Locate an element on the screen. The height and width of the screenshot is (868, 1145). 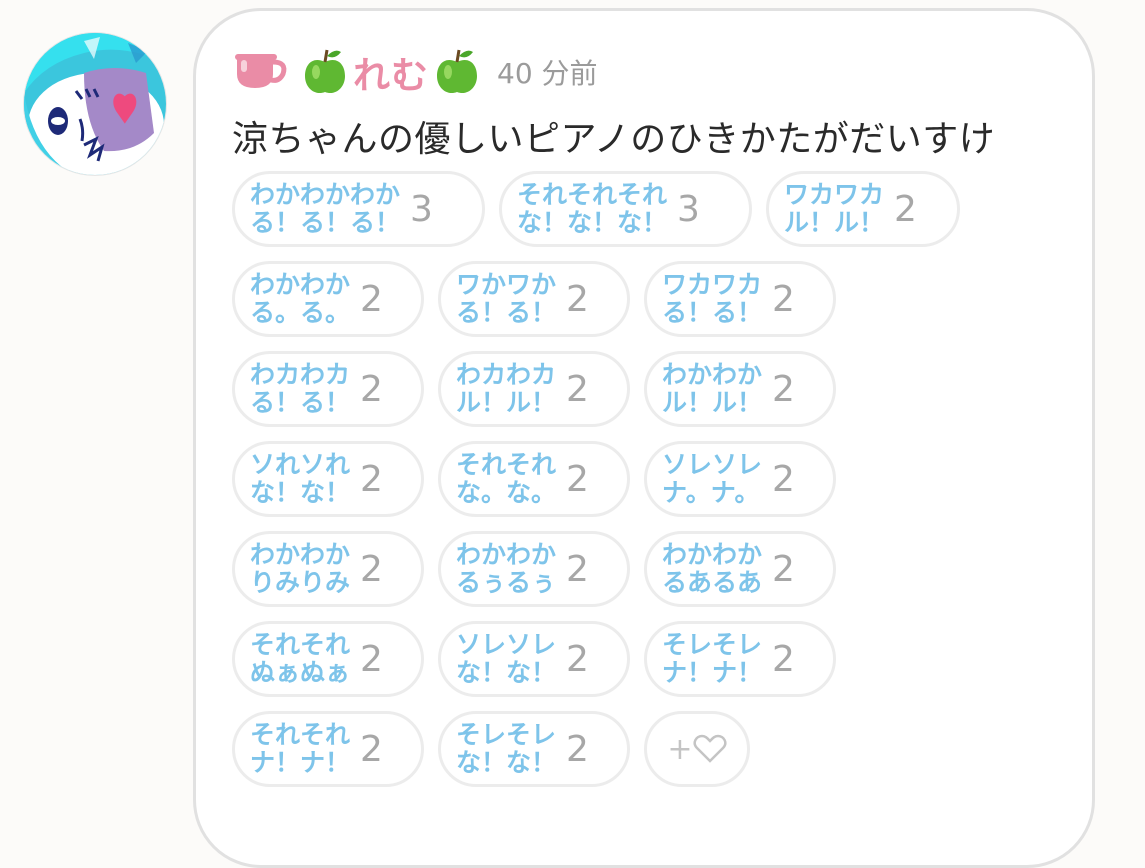
reaction-chip: わかわか るあるあ 2 is located at coordinates (740, 569).